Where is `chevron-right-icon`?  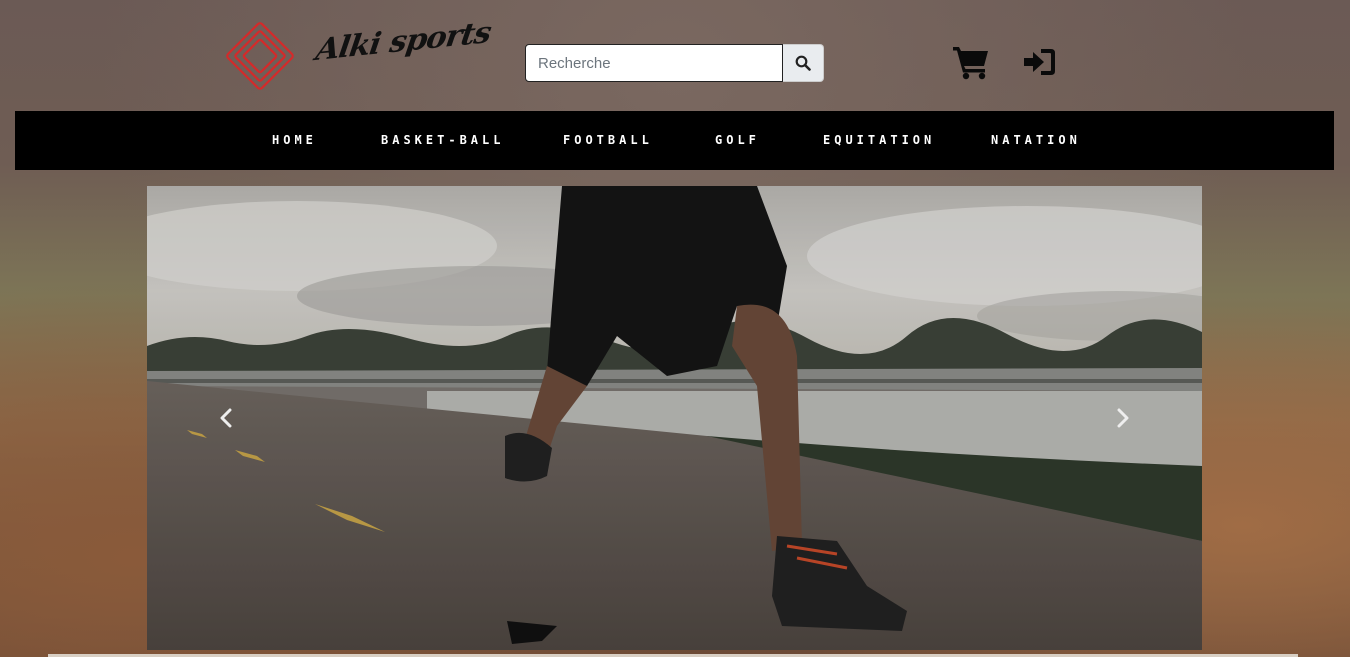
chevron-right-icon is located at coordinates (1123, 418).